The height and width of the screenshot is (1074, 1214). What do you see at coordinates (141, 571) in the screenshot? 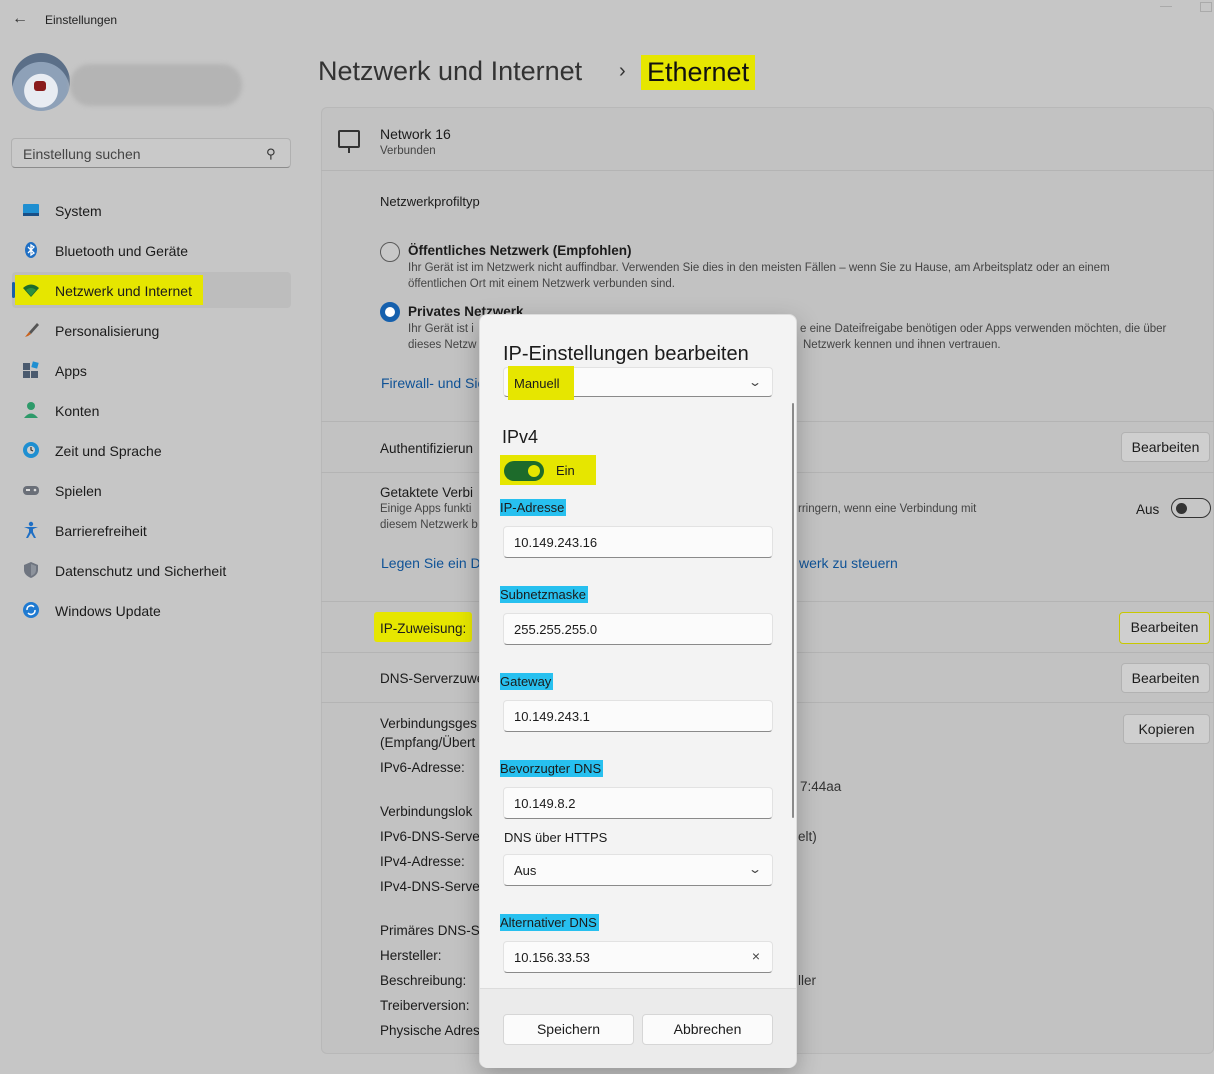
I see `sidebar-item-label: Datenschutz und Sicherheit` at bounding box center [141, 571].